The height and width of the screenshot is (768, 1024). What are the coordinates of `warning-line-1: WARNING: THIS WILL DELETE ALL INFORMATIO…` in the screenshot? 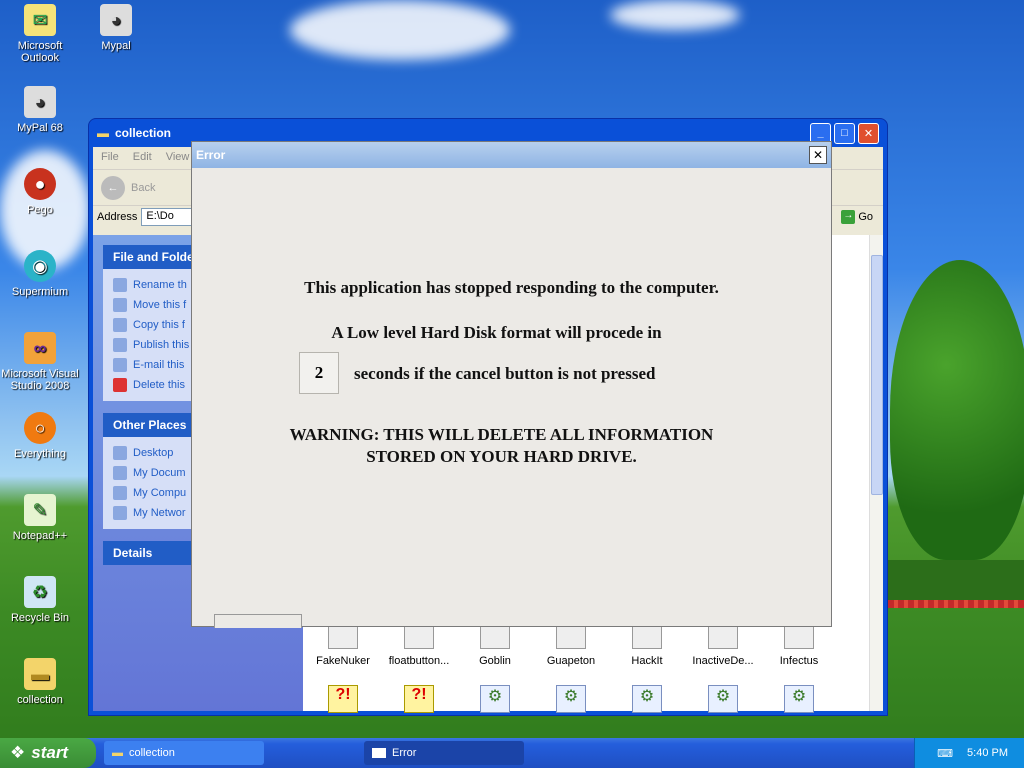 It's located at (501, 434).